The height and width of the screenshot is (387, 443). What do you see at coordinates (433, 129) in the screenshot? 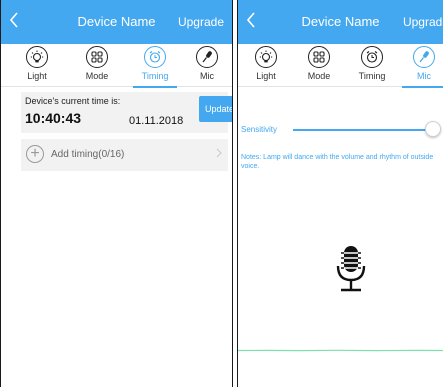
I see `sensitivity-slider-thumb` at bounding box center [433, 129].